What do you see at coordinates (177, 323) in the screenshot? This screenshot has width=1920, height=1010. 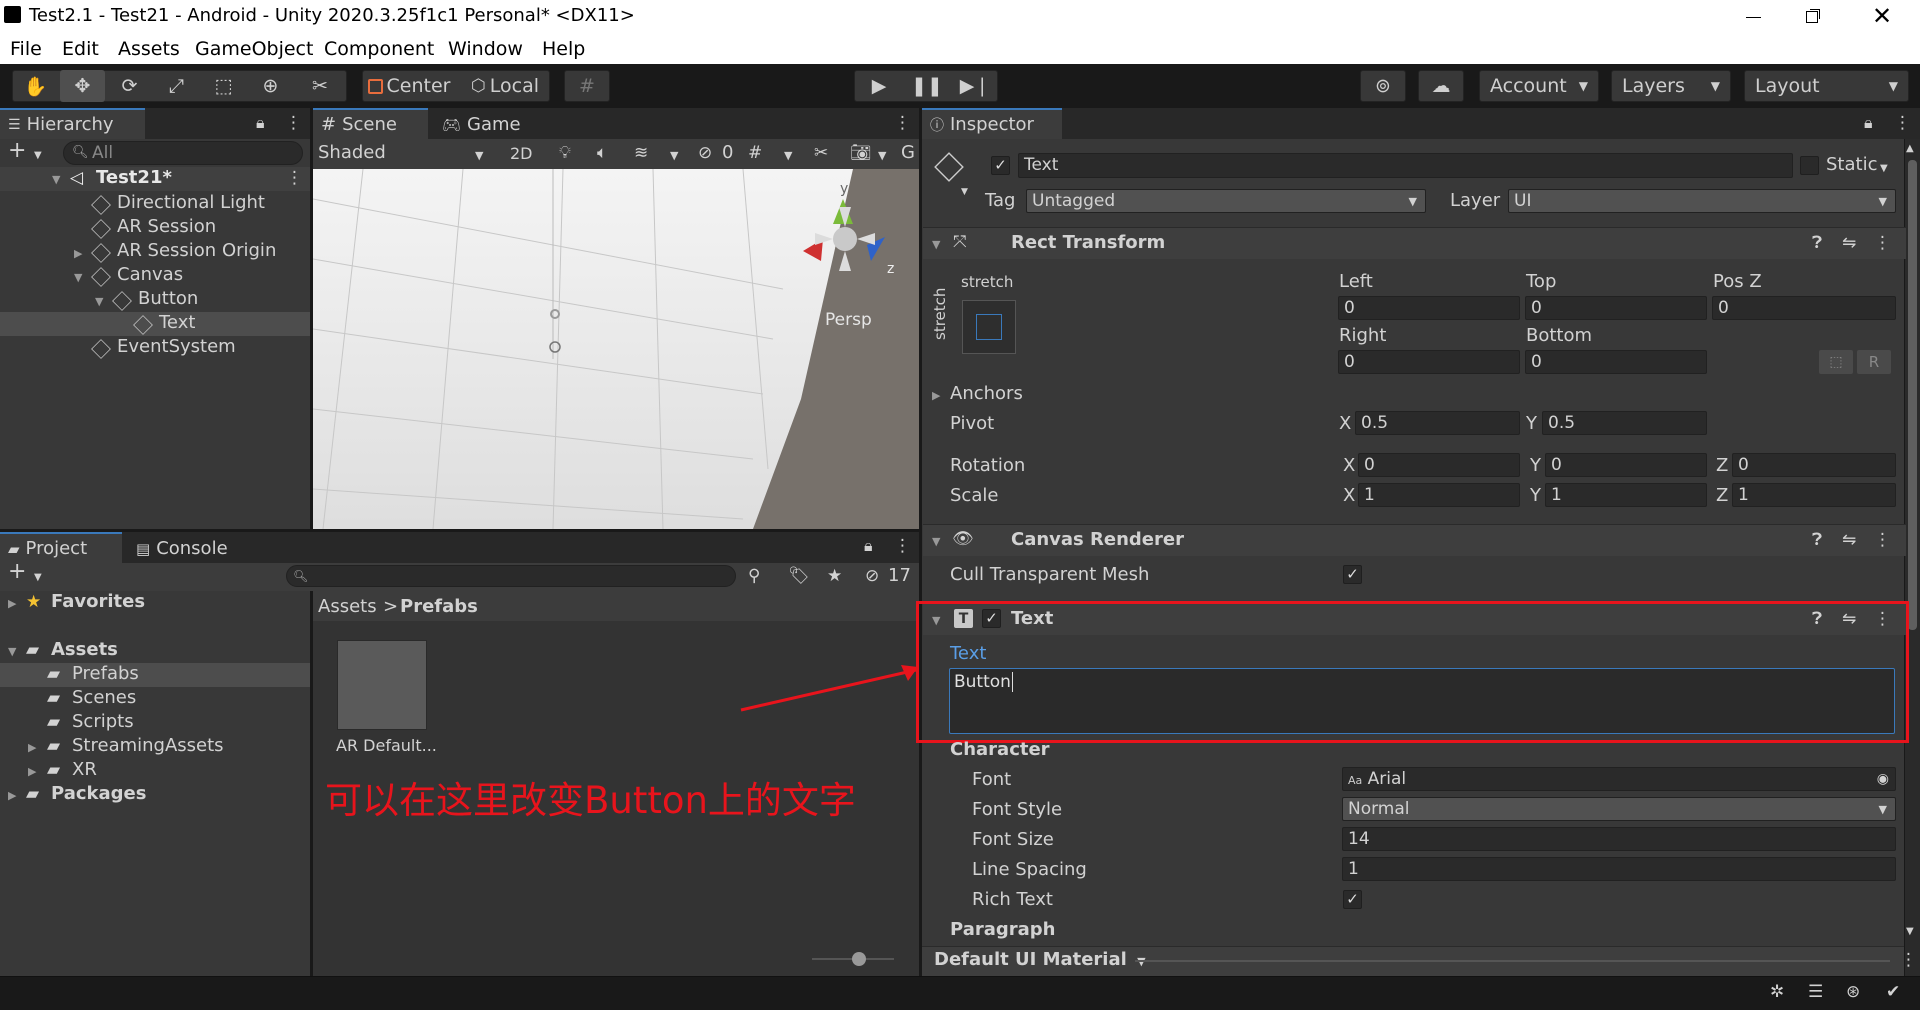 I see `hierarchy-item-text: Text` at bounding box center [177, 323].